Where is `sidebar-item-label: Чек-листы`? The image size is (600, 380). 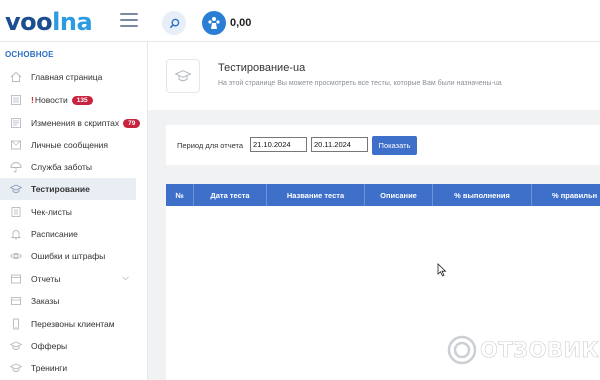 sidebar-item-label: Чек-листы is located at coordinates (51, 212).